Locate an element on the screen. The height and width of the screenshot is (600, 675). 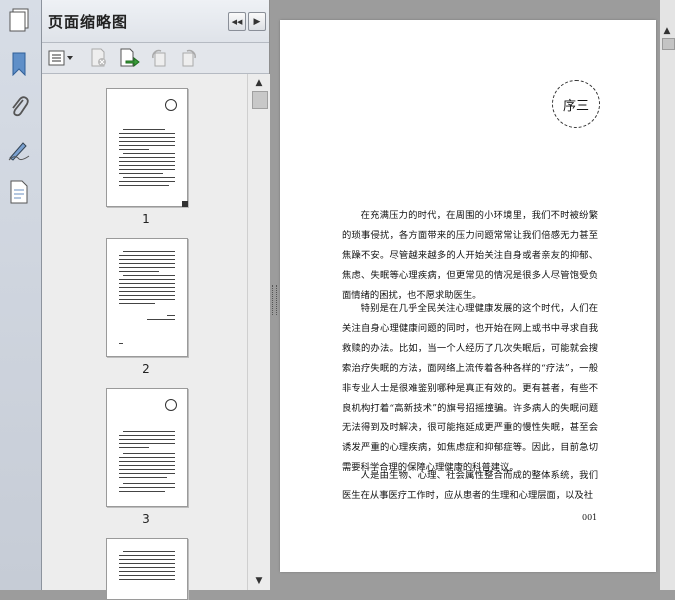
delete-pages-button is located at coordinates (99, 58).